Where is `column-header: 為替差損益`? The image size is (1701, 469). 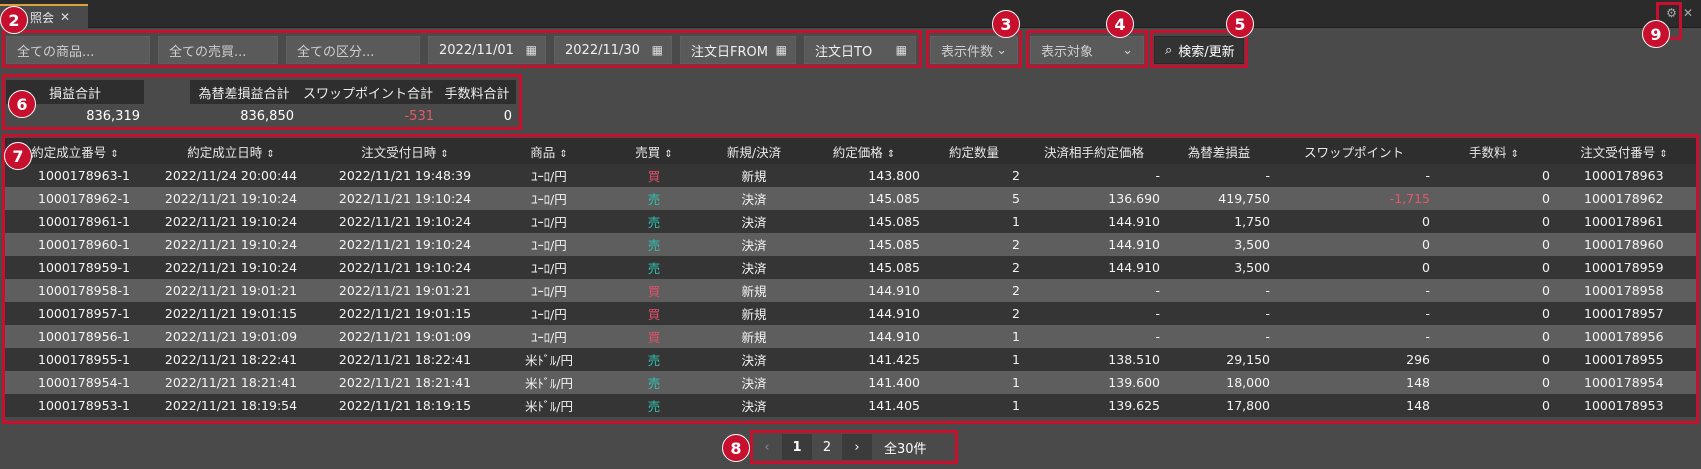
column-header: 為替差損益 is located at coordinates (1219, 151).